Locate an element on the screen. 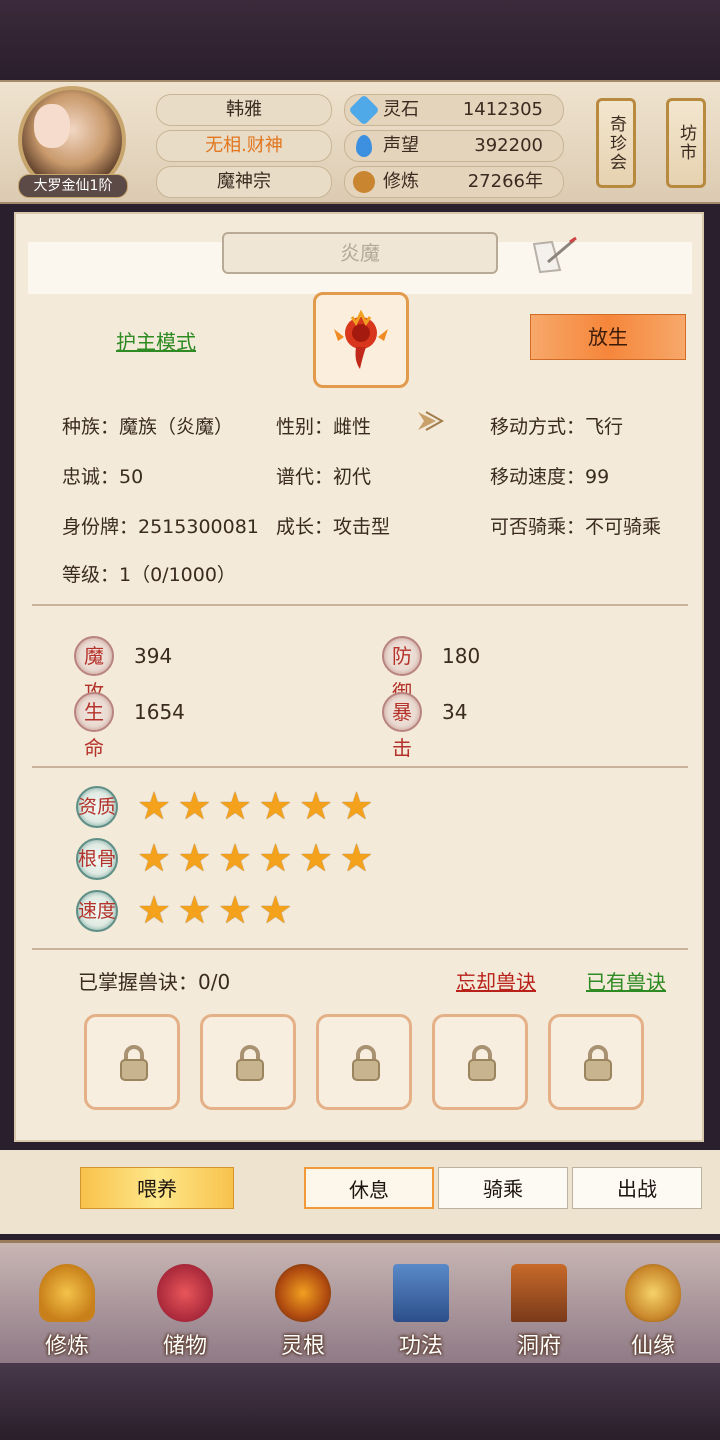 The height and width of the screenshot is (1440, 720). cultivation-row: 修炼 27266年 is located at coordinates (454, 182).